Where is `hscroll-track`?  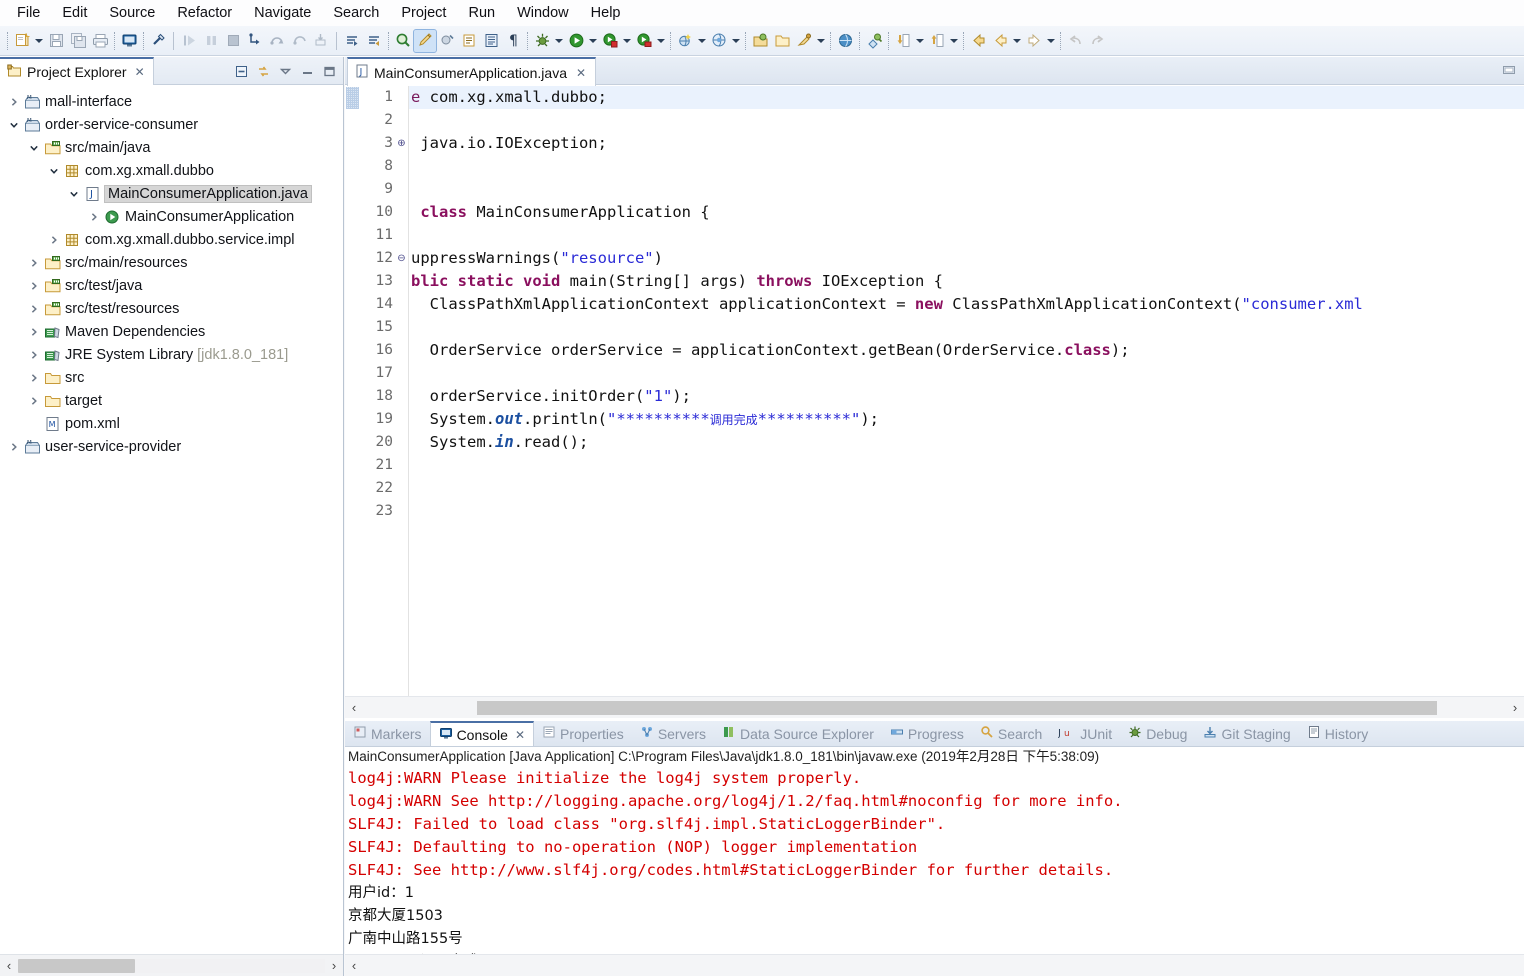
hscroll-track is located at coordinates (171, 965).